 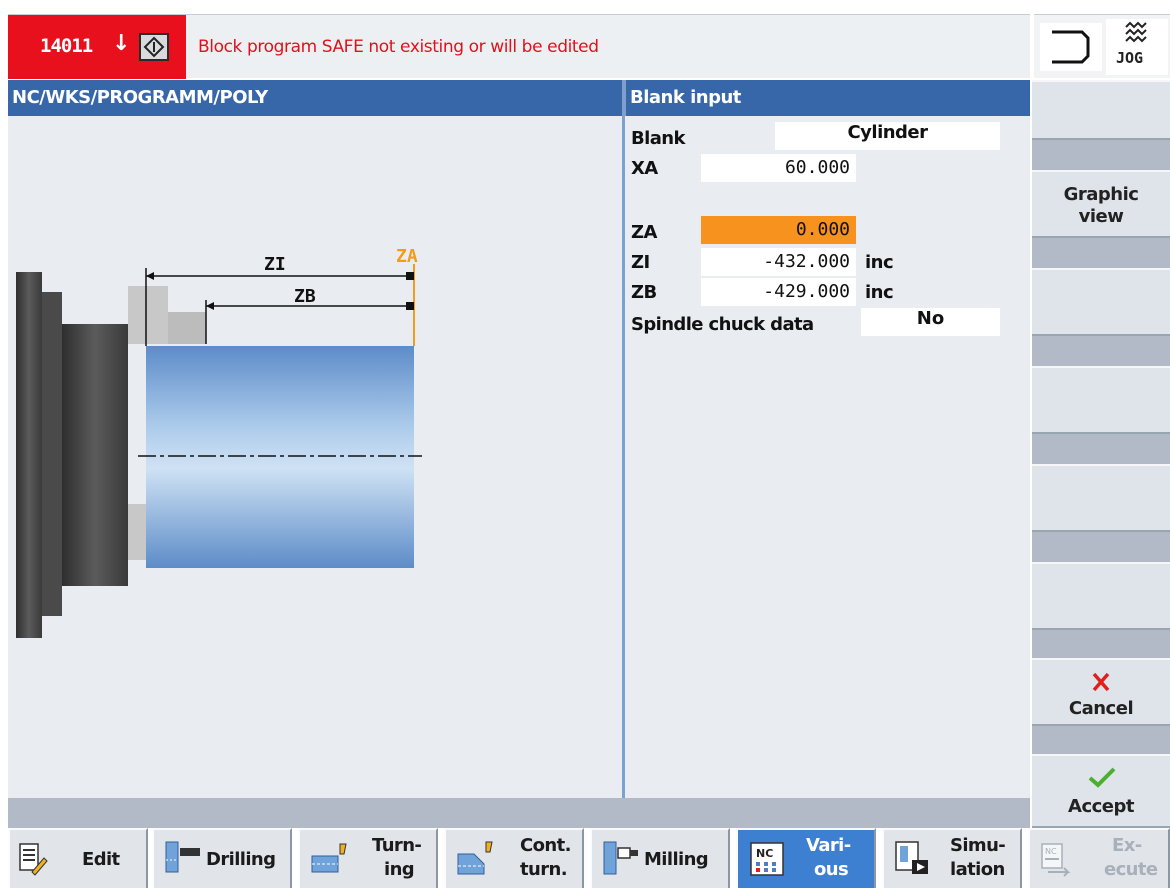 I want to click on zi-field: -432.000, so click(x=778, y=262).